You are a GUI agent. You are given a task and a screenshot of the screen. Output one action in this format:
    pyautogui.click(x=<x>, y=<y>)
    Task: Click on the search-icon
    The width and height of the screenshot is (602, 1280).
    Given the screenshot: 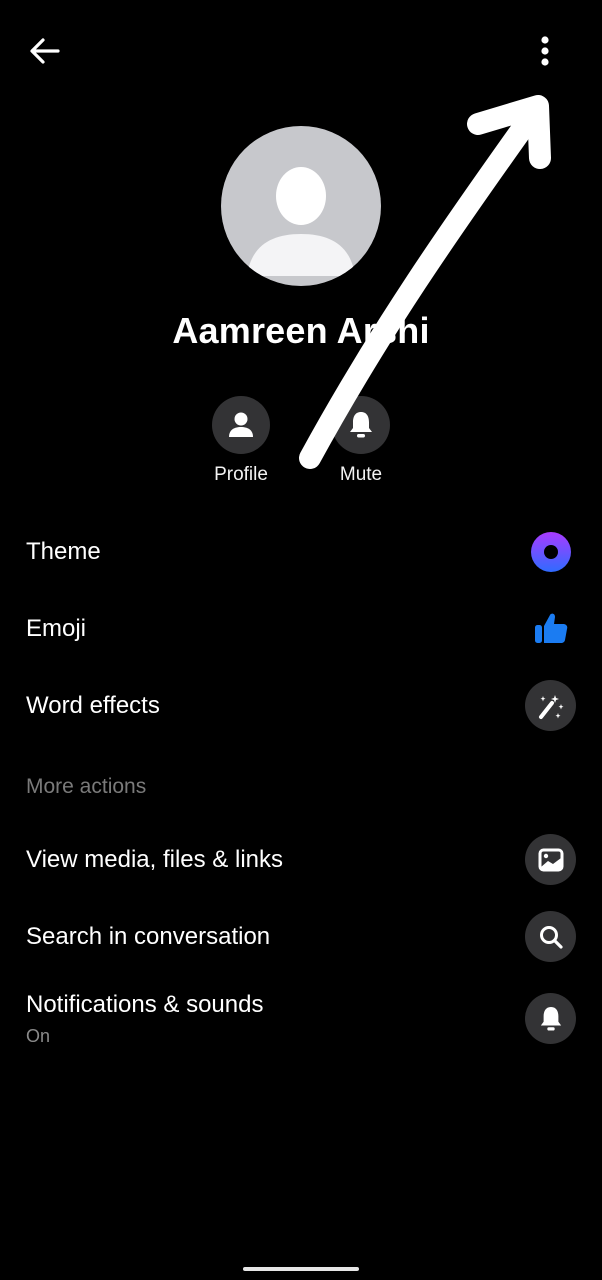 What is the action you would take?
    pyautogui.click(x=551, y=937)
    